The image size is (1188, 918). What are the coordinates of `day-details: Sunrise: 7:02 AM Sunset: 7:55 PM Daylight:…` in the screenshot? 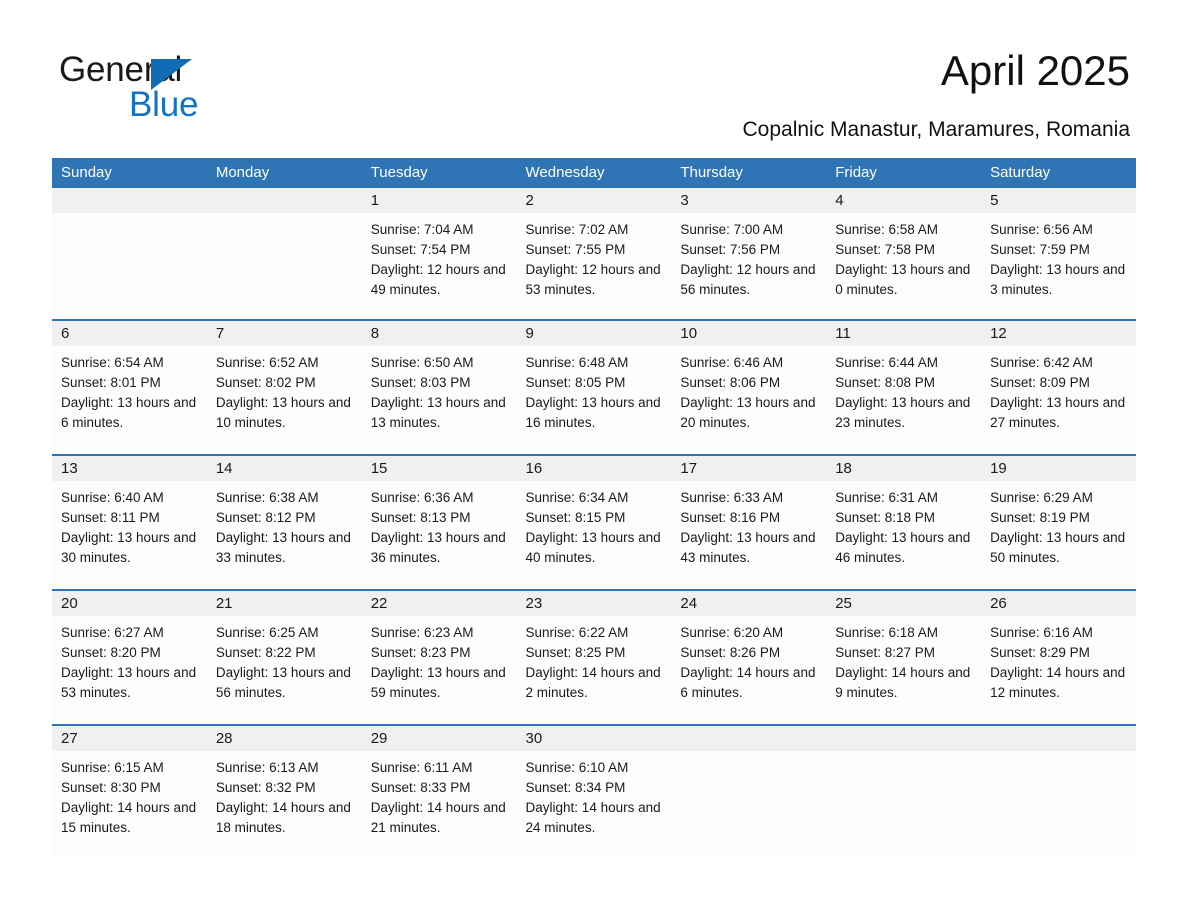 It's located at (594, 256).